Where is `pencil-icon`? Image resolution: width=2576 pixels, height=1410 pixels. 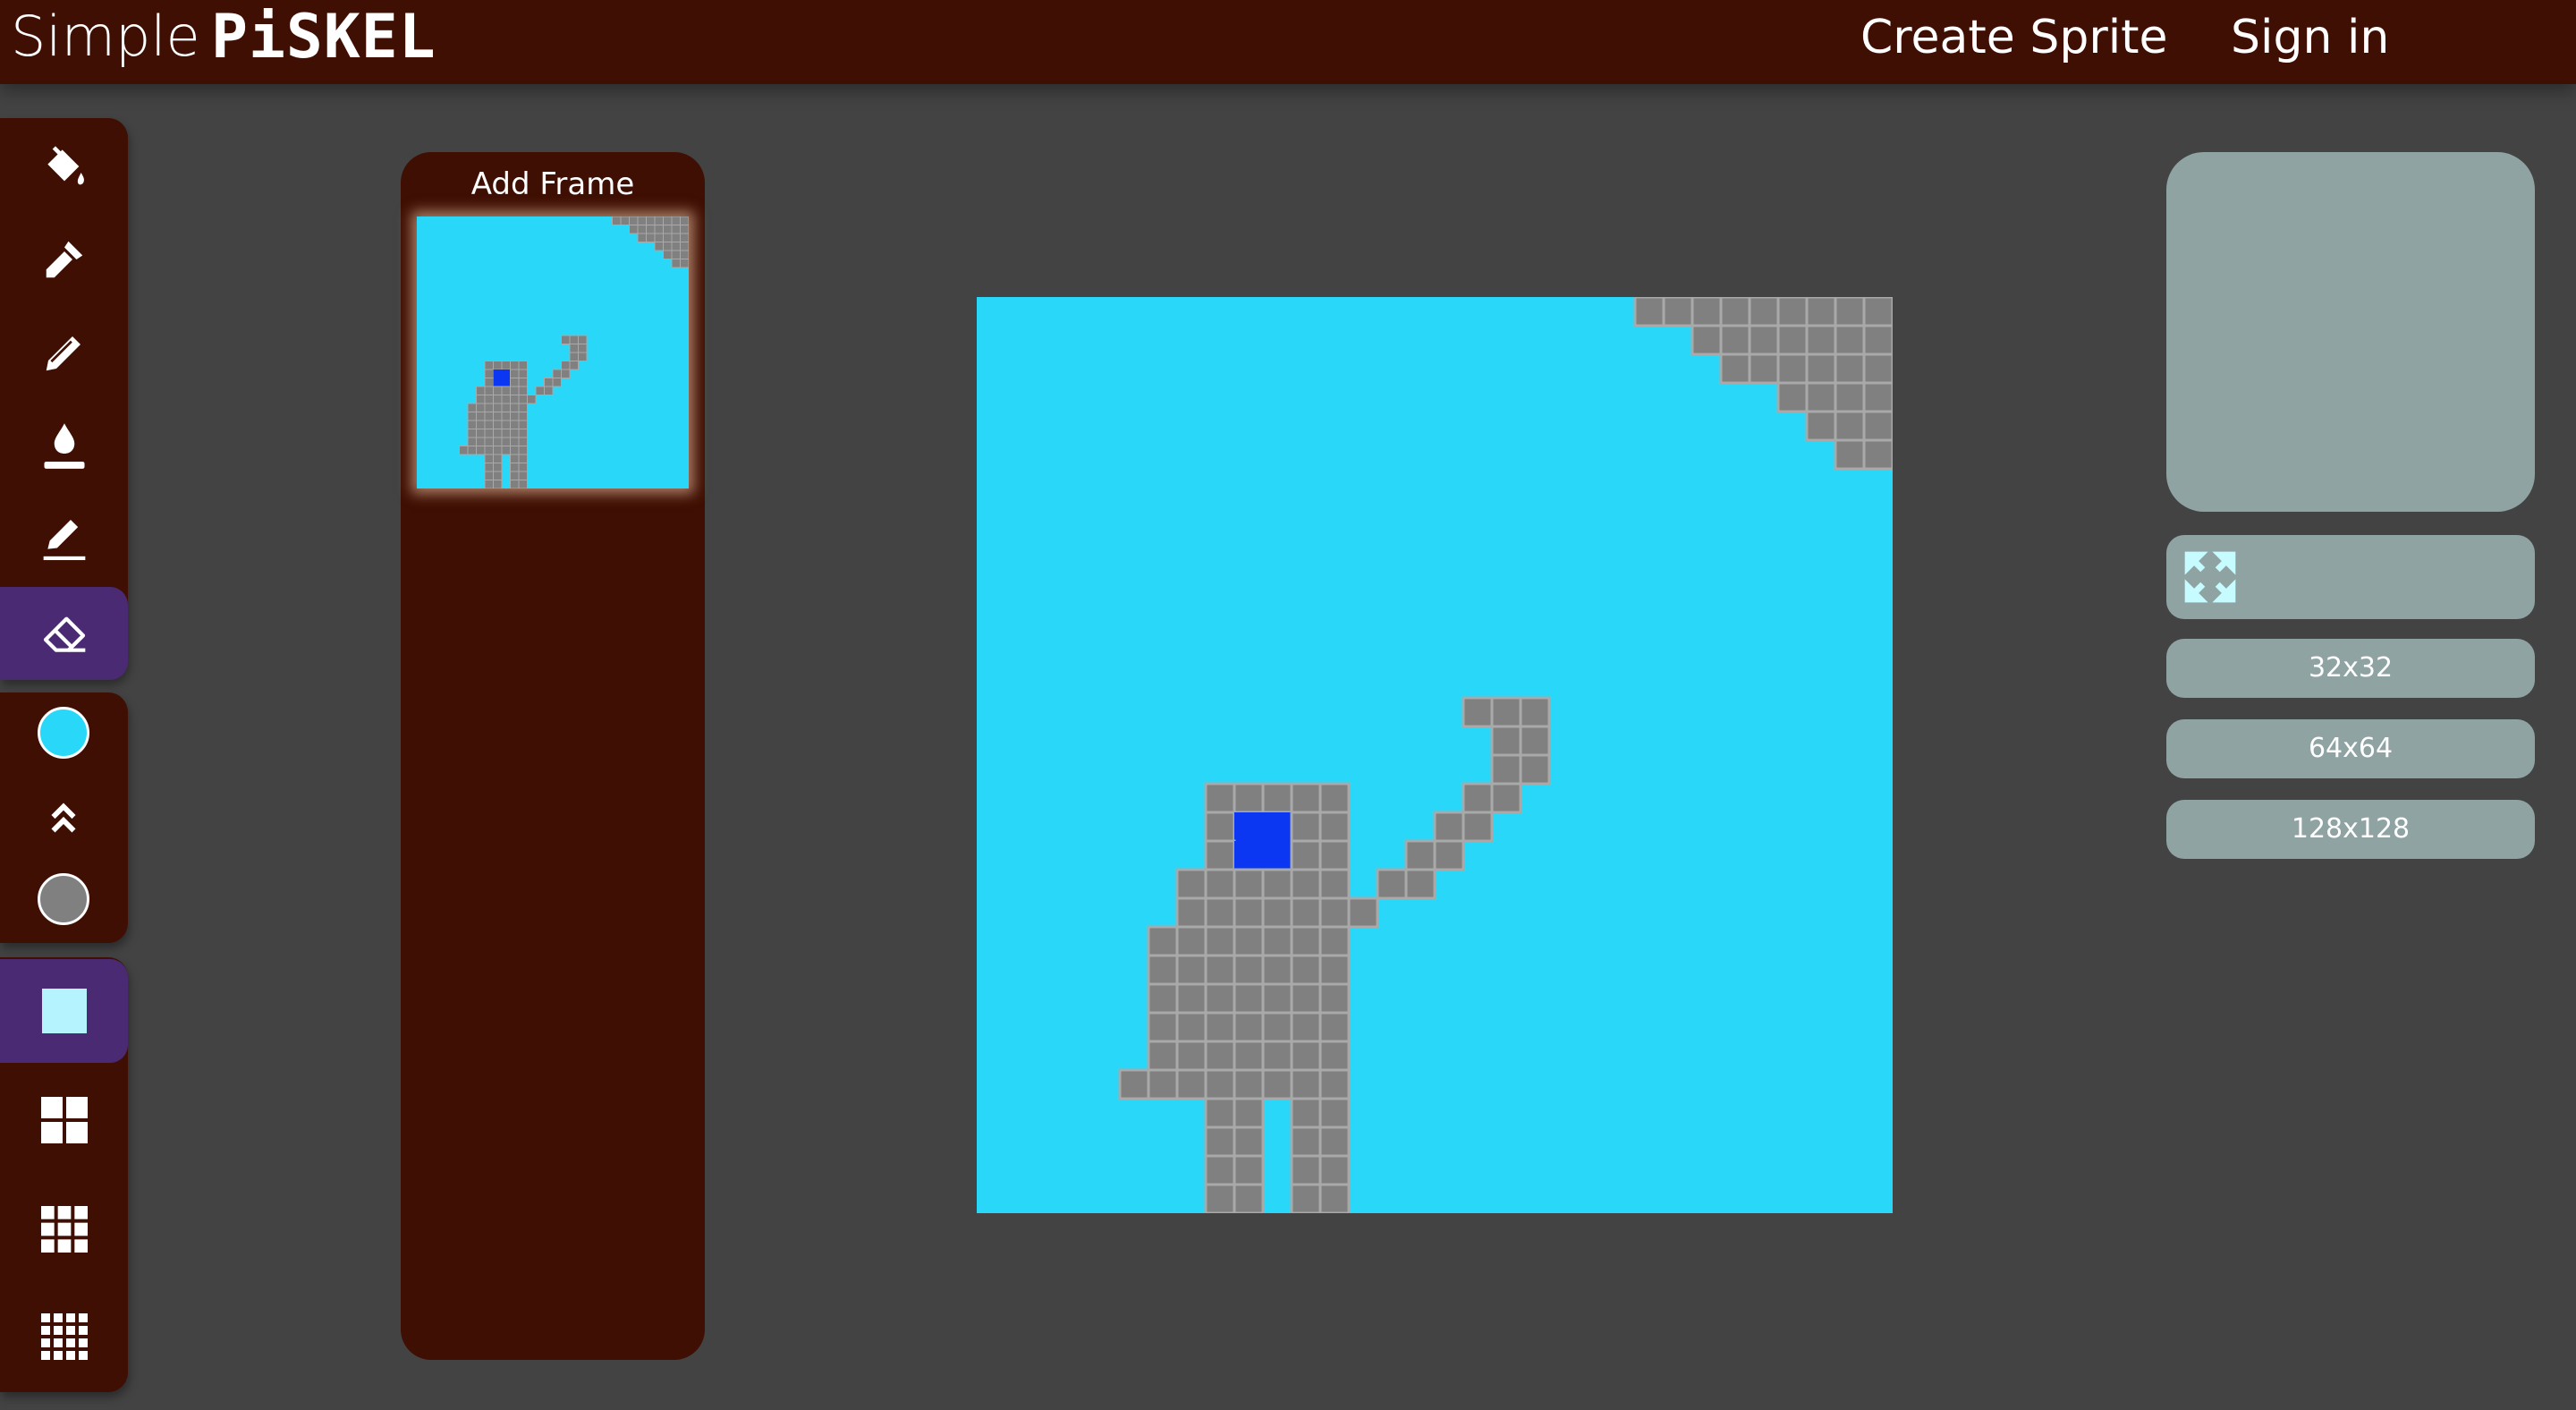
pencil-icon is located at coordinates (63, 354).